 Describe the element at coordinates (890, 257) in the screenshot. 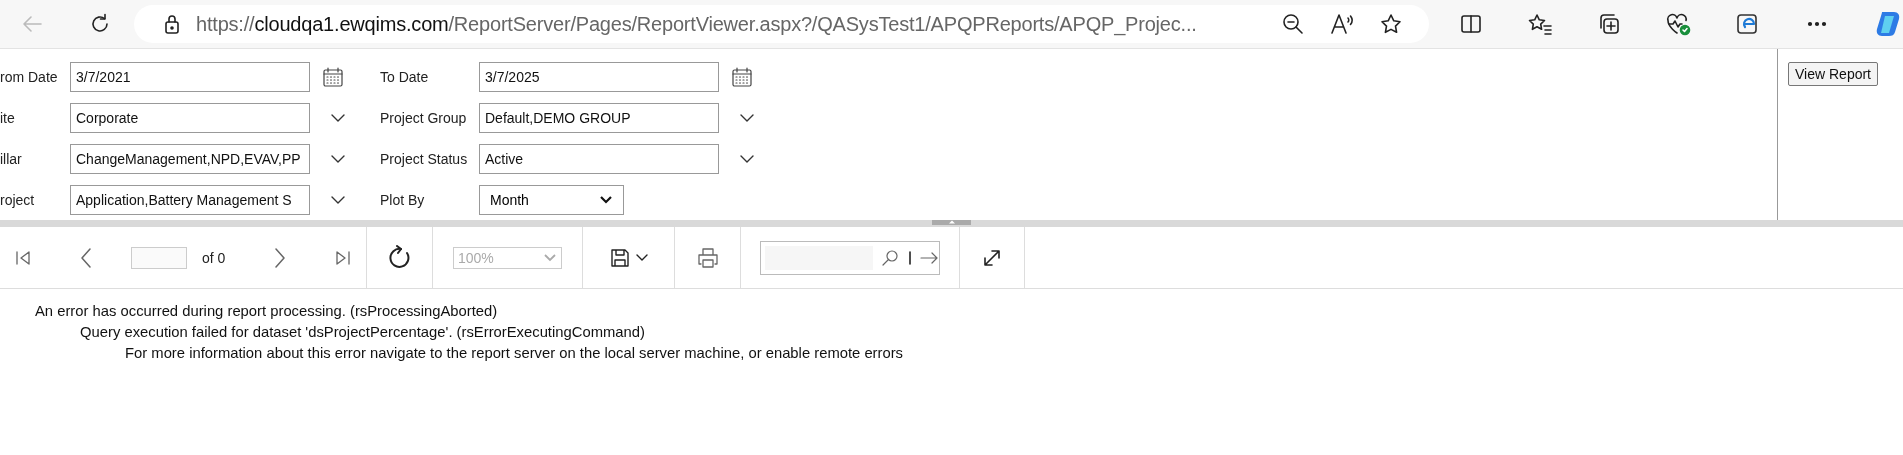

I see `search-icon` at that location.